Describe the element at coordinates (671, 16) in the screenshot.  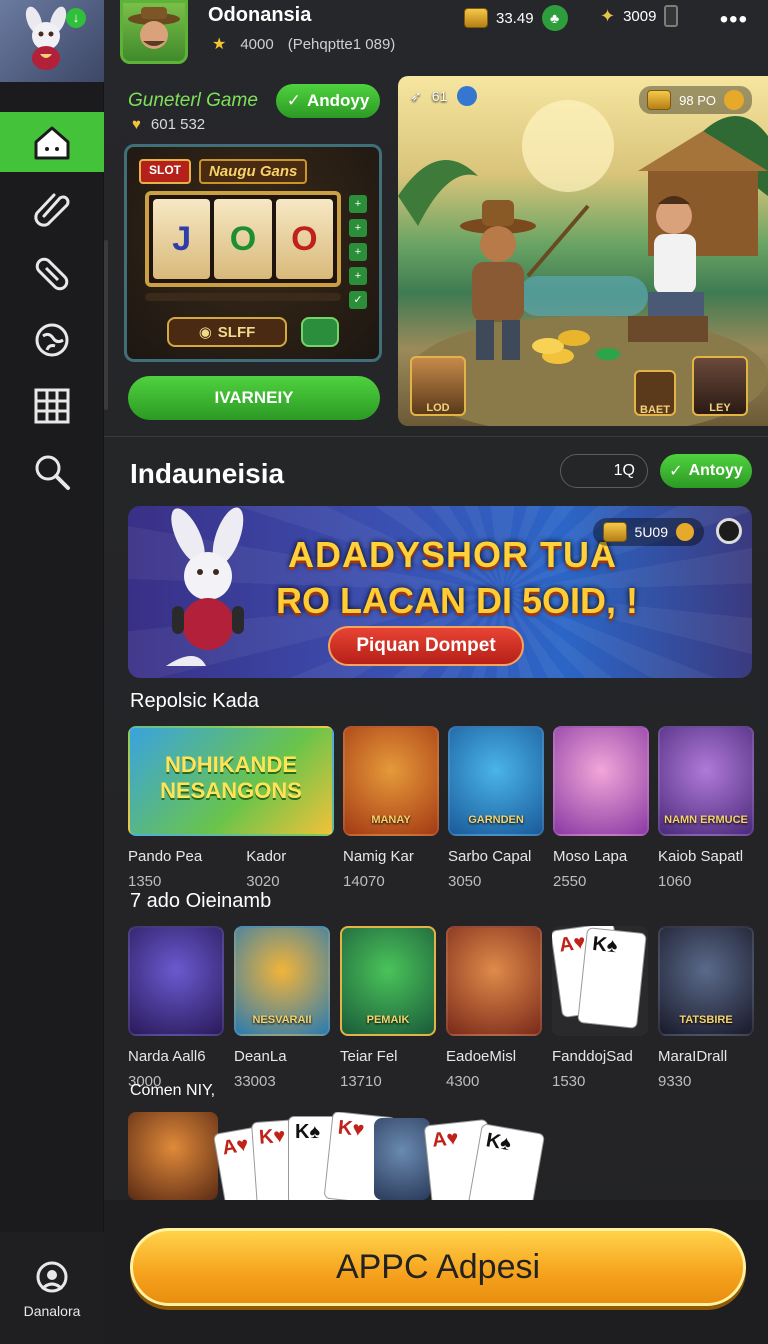
I see `phone-icon` at that location.